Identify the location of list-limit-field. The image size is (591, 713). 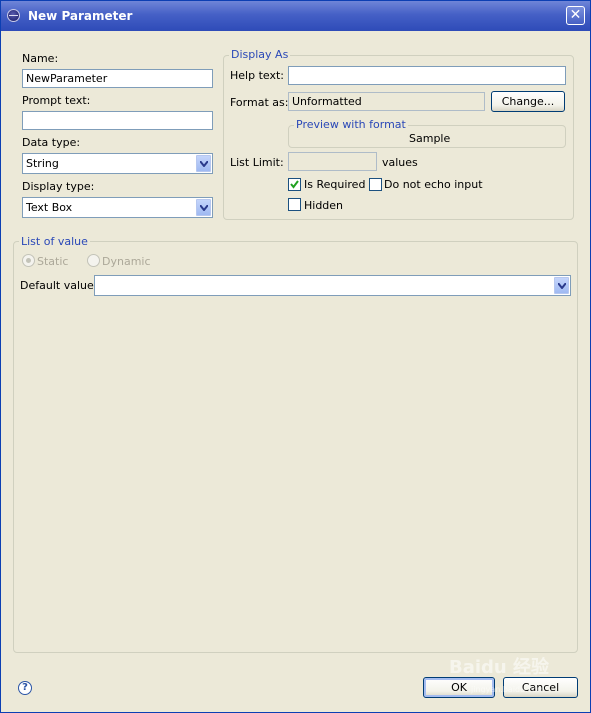
(332, 161).